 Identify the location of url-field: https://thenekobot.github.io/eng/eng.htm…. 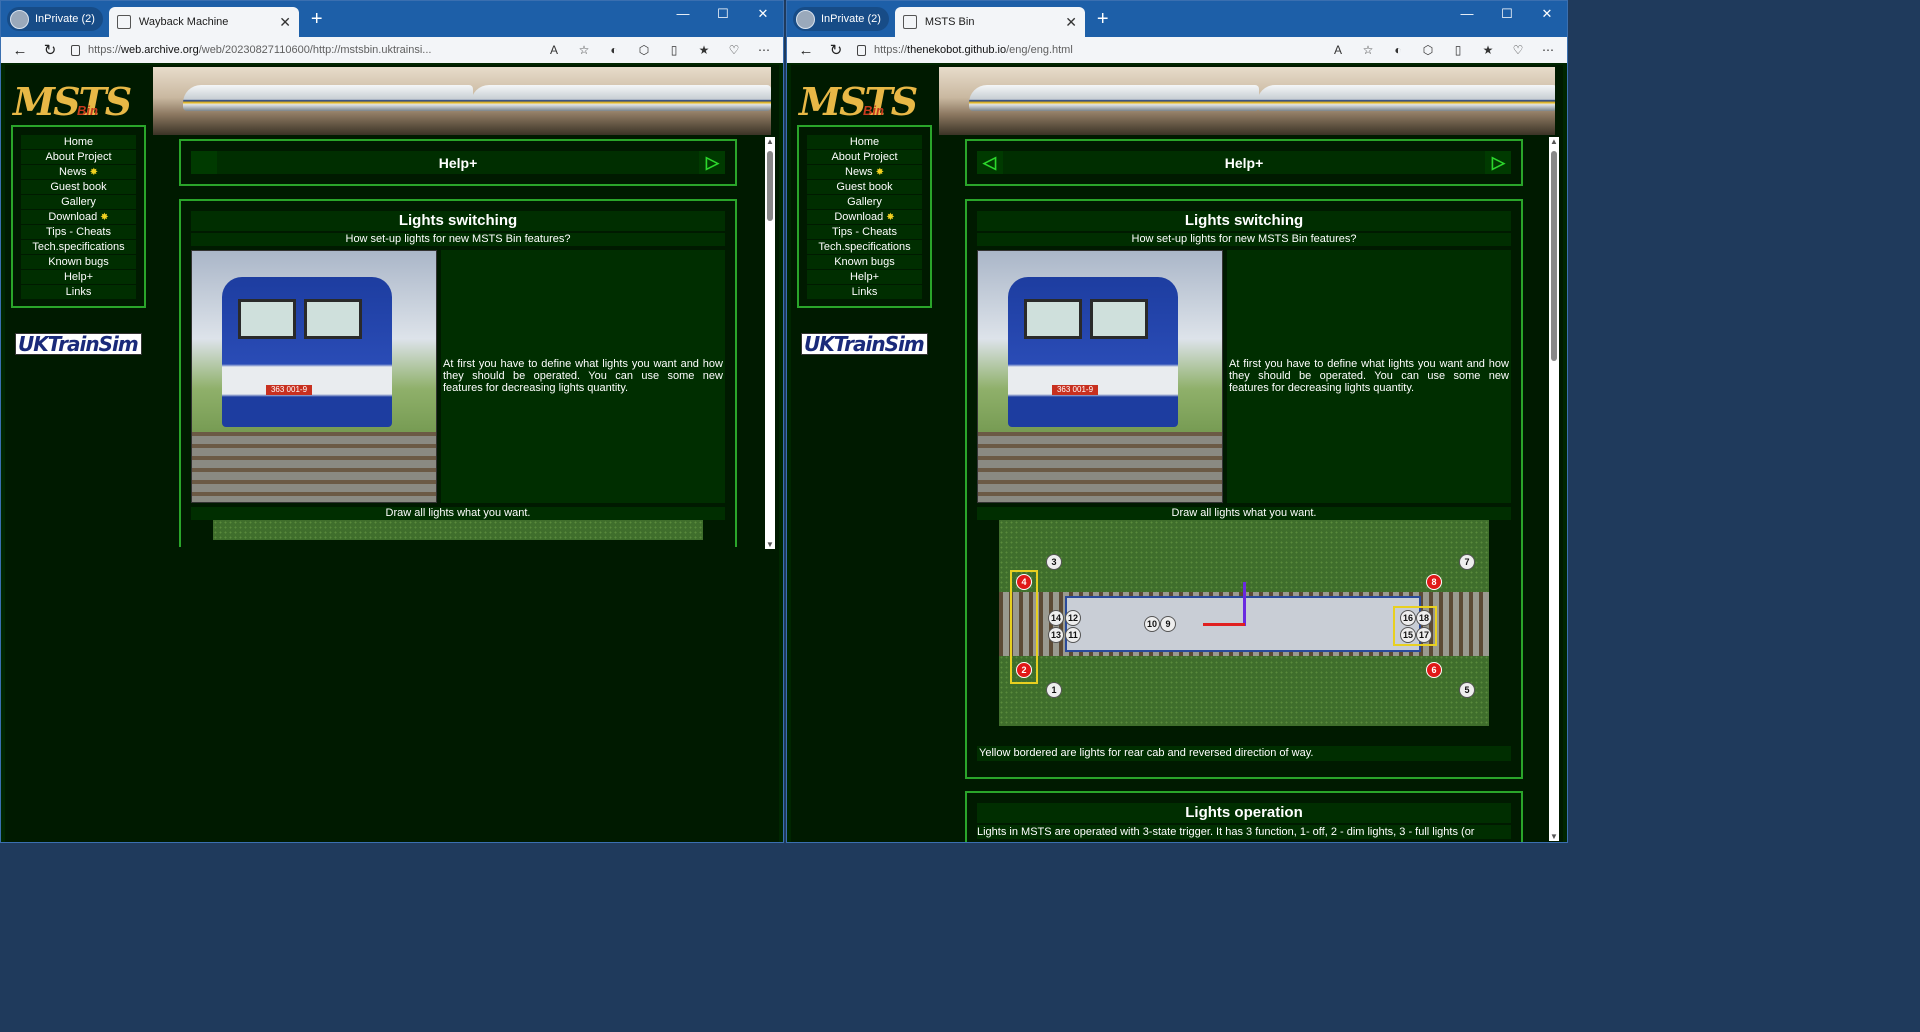
(1087, 50).